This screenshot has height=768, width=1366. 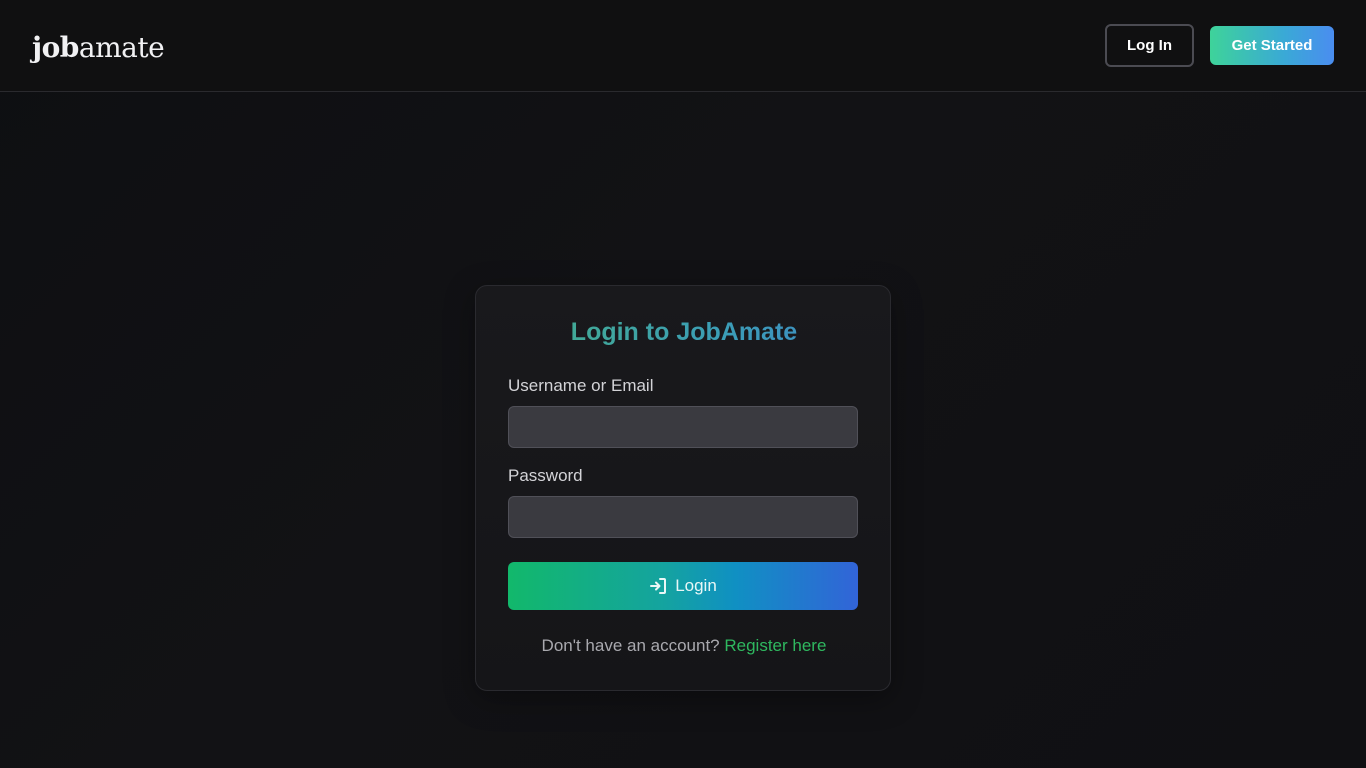 What do you see at coordinates (121, 47) in the screenshot?
I see `logo-text-amate: amate` at bounding box center [121, 47].